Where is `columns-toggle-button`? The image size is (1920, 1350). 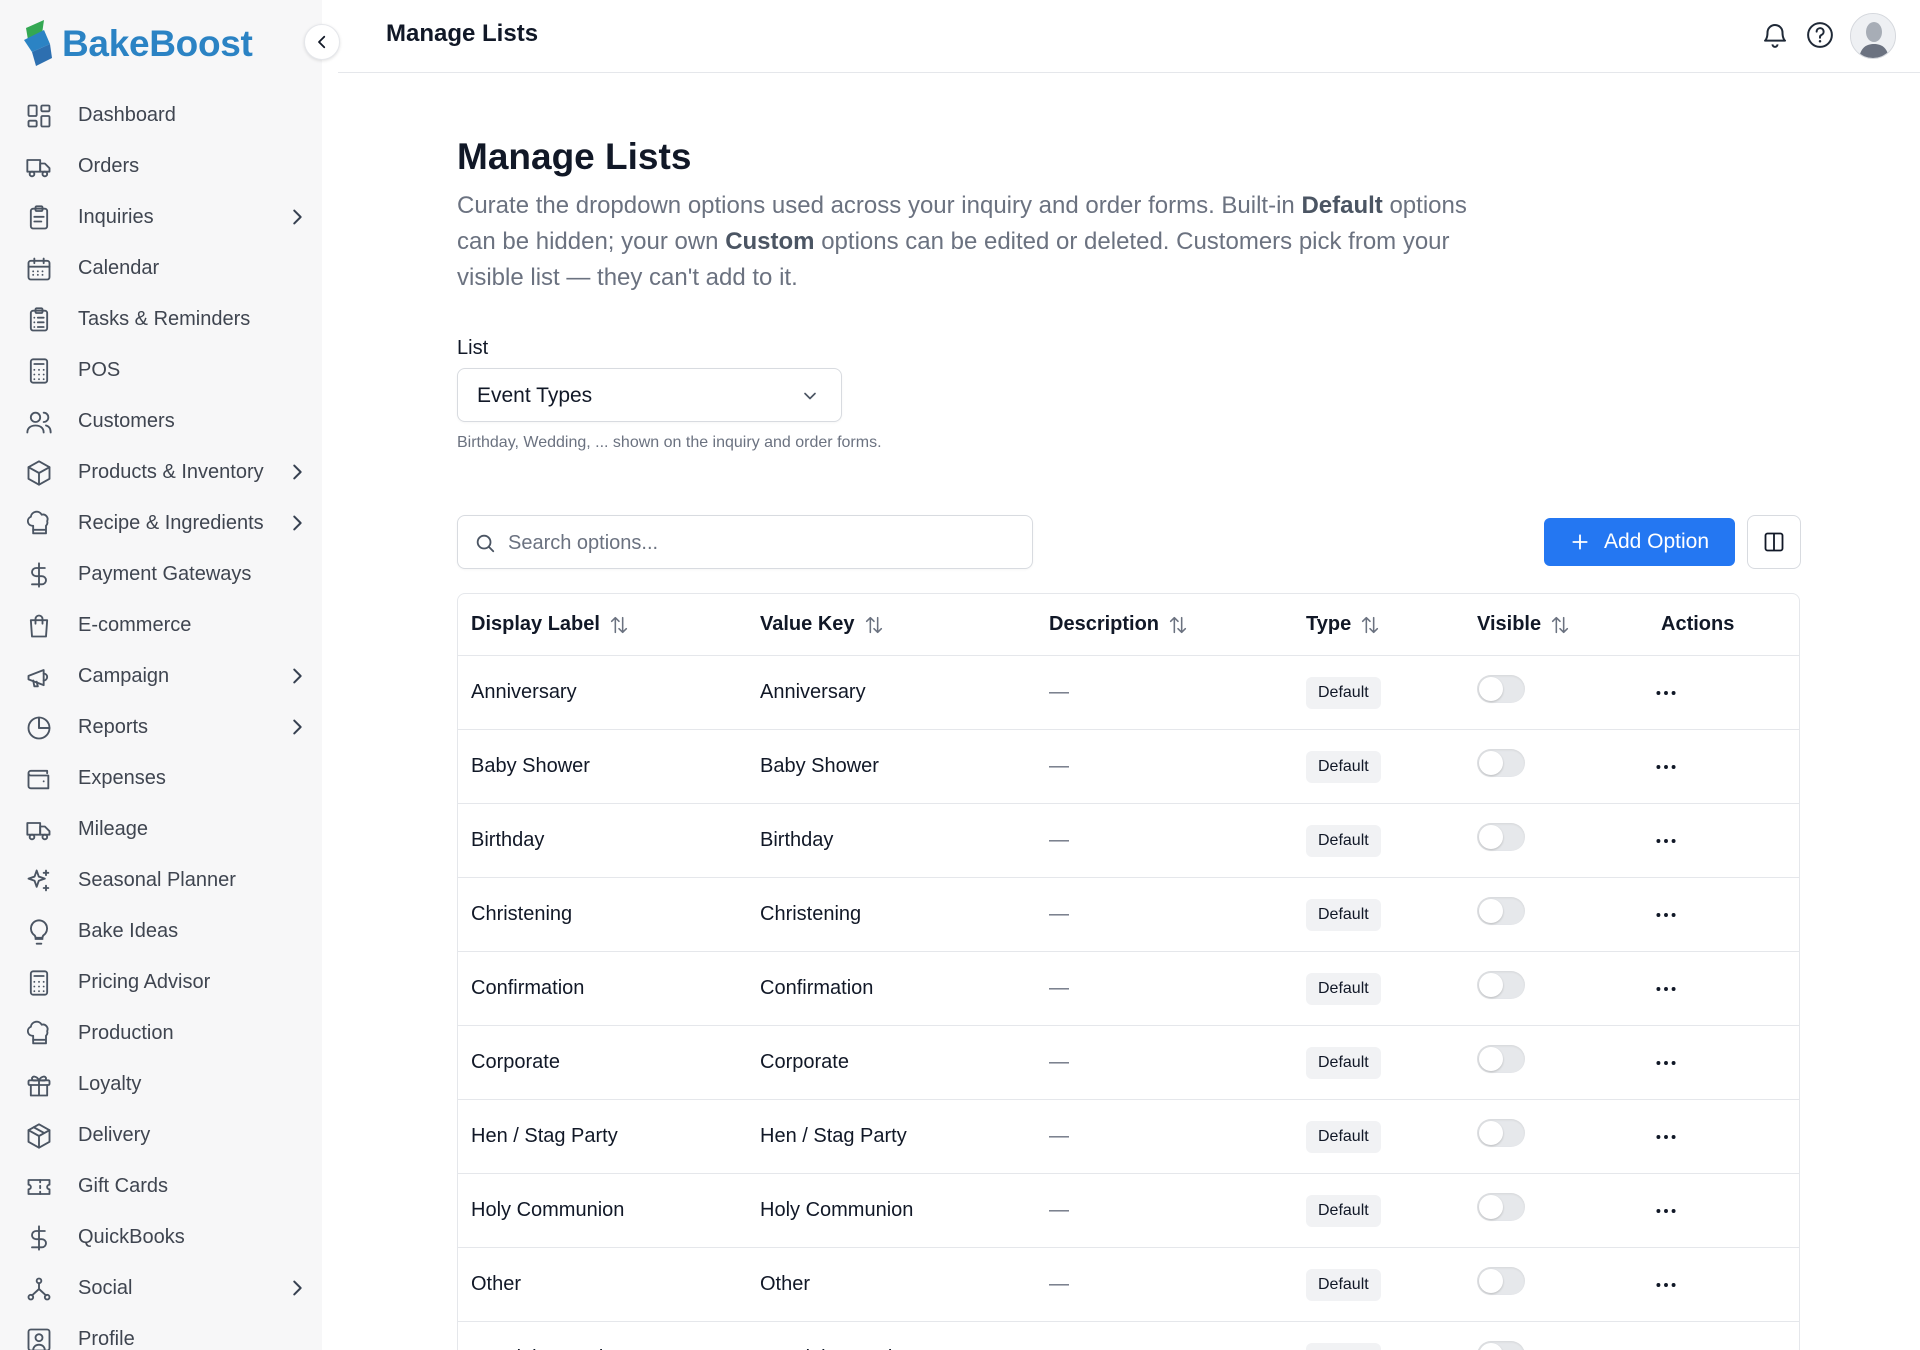 columns-toggle-button is located at coordinates (1774, 542).